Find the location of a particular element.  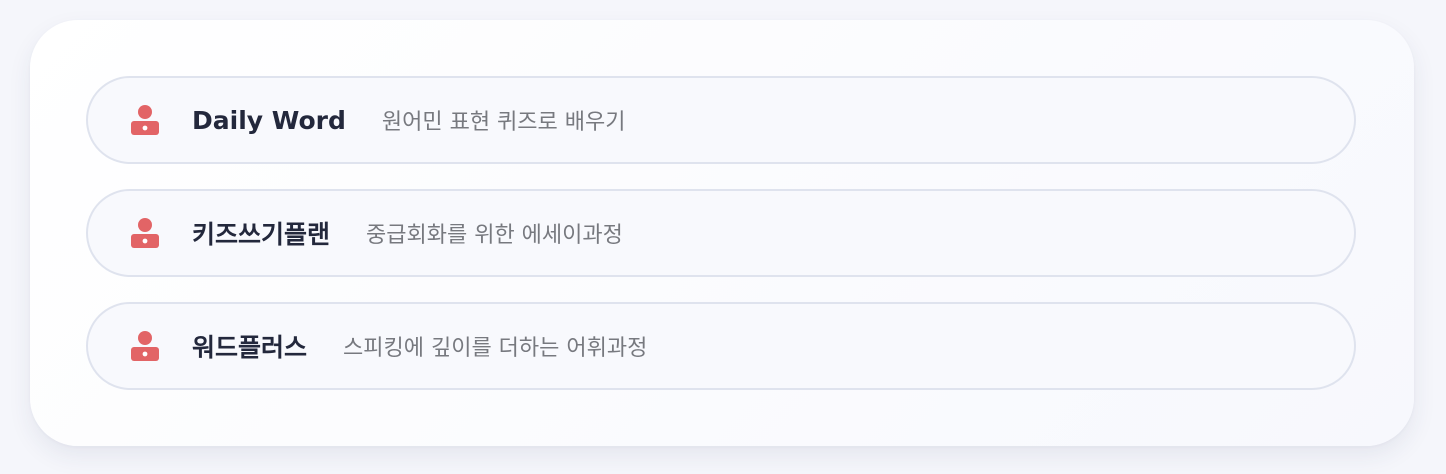

course-description: 원어민 표현 퀴즈로 배우기 is located at coordinates (503, 122).